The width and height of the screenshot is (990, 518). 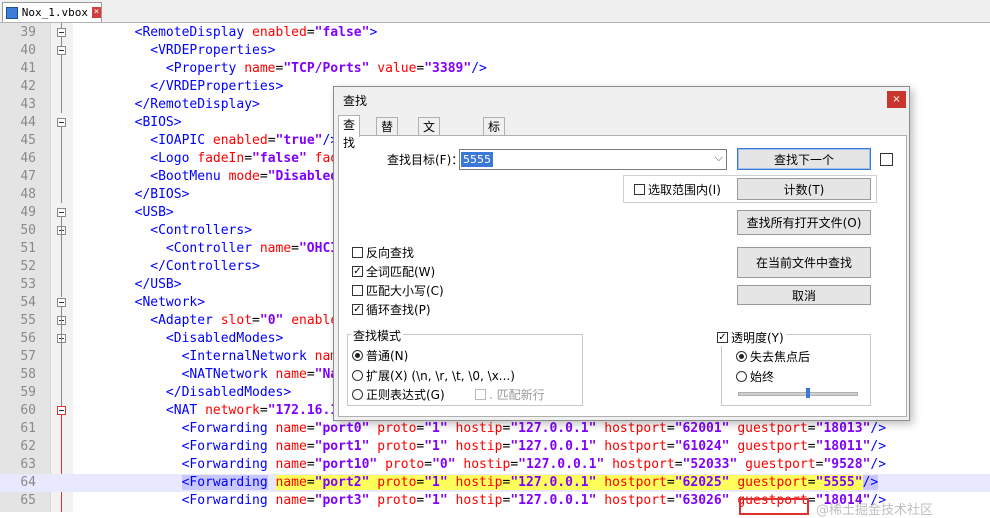 I want to click on file-tab: Nox_1.vbox ×, so click(x=52, y=12).